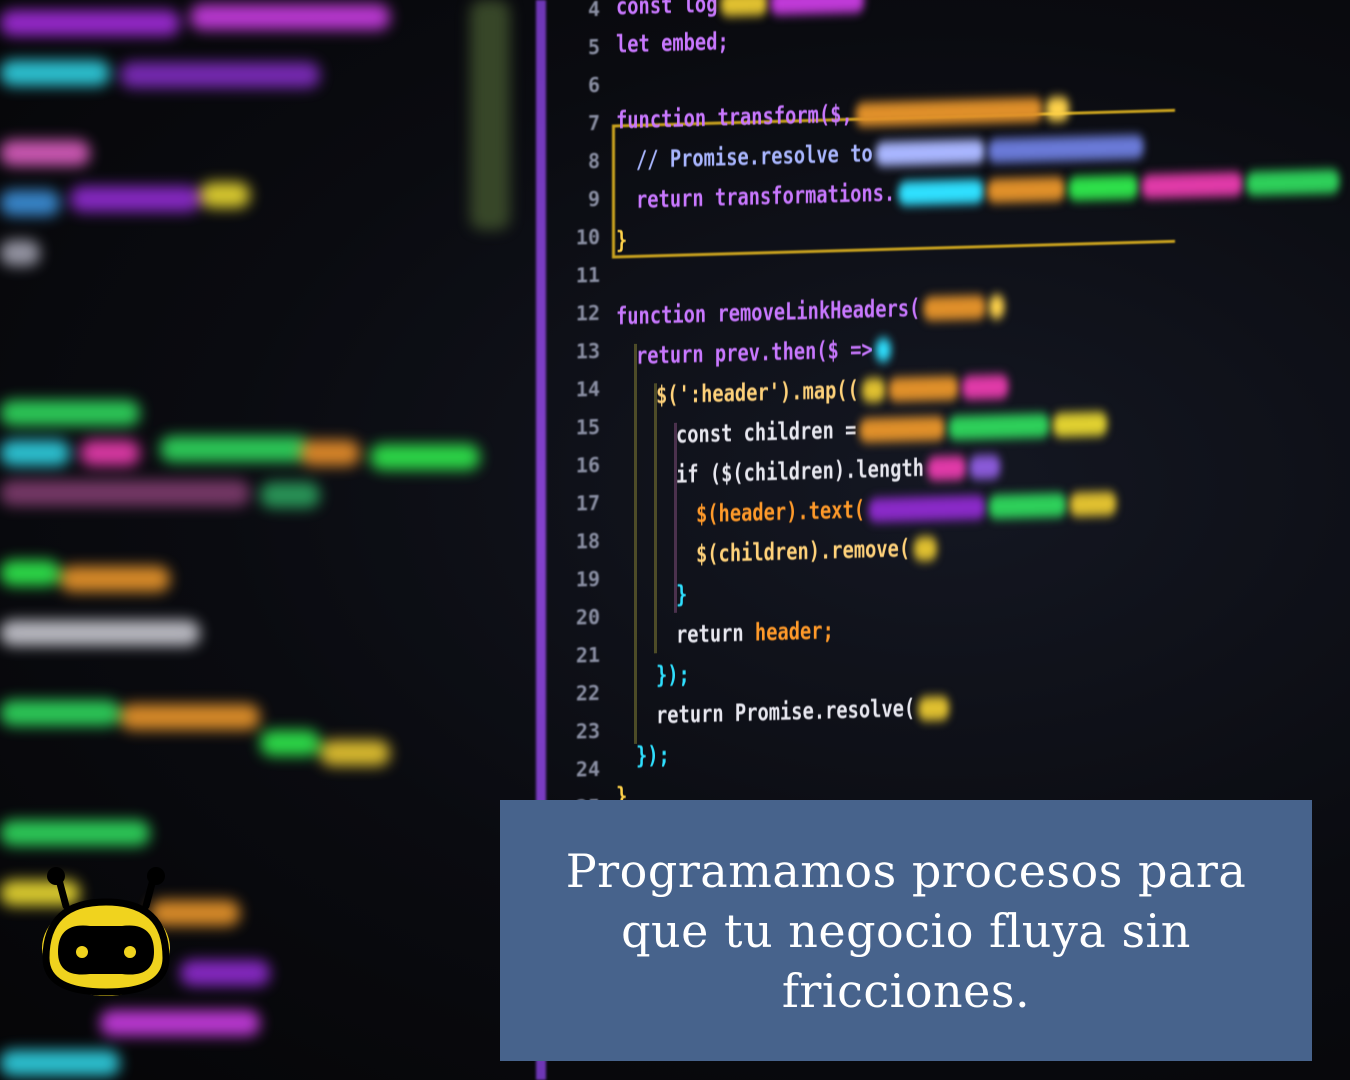 Image resolution: width=1350 pixels, height=1080 pixels. I want to click on code-line: return prev.then($ =>, so click(764, 352).